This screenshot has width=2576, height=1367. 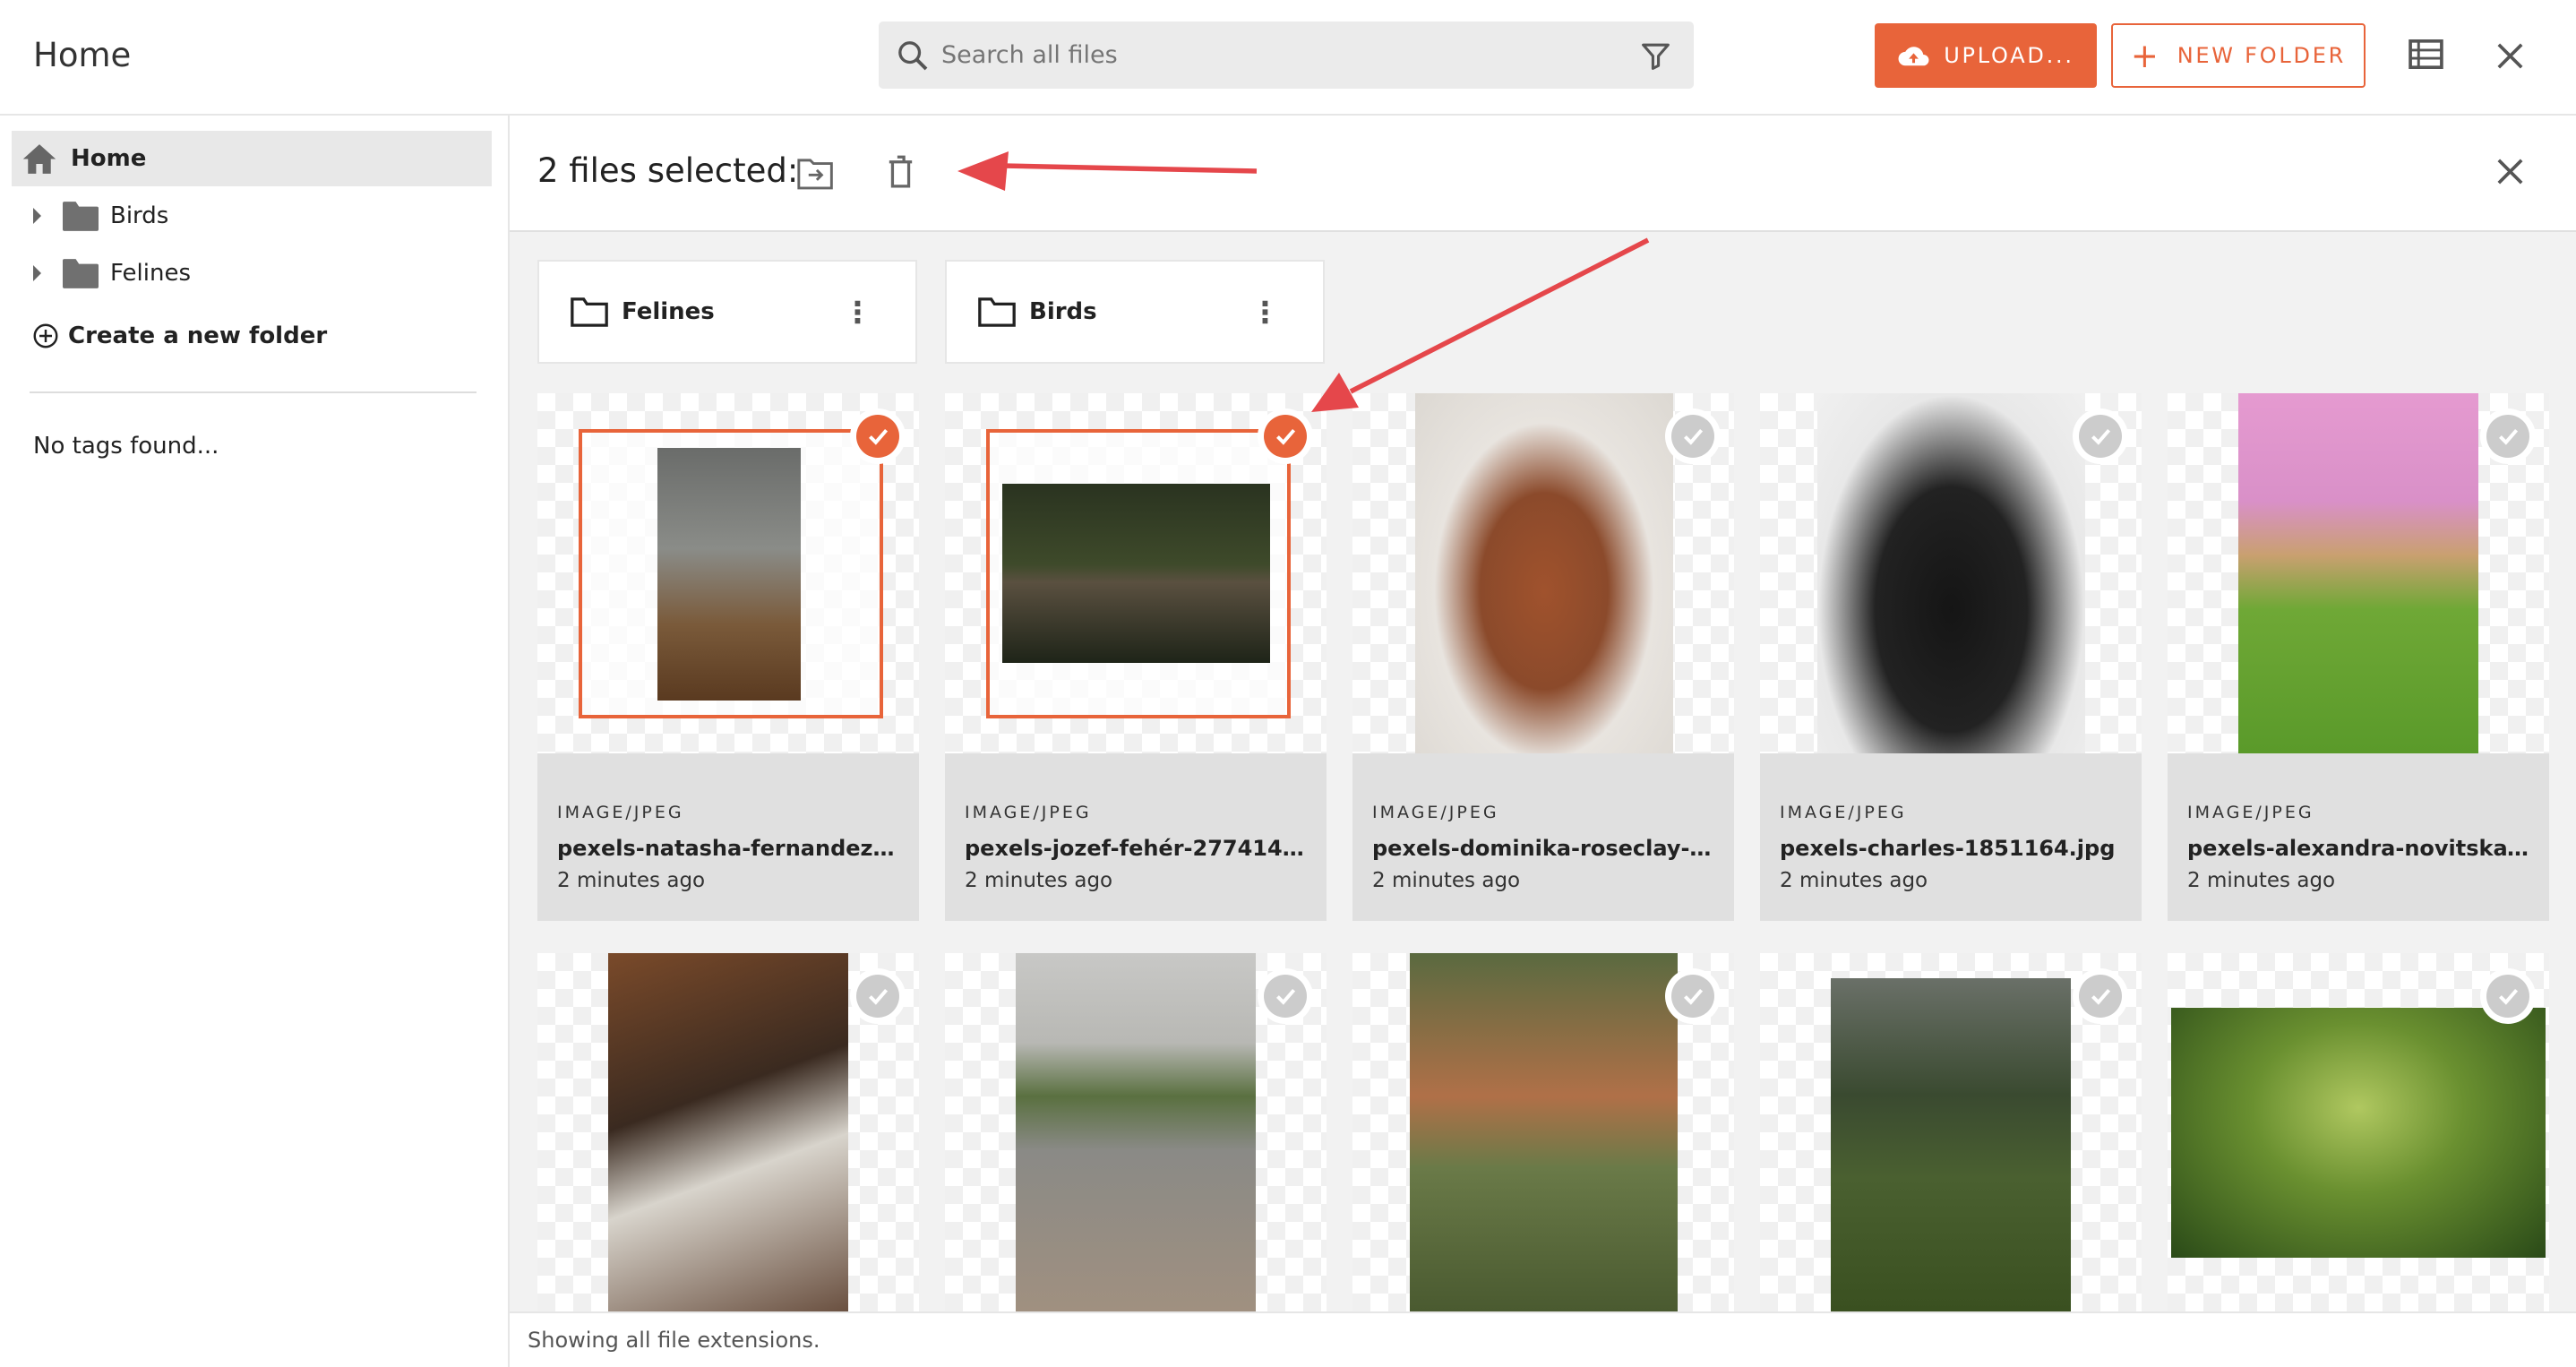 I want to click on new-folder-label: NEW FOLDER, so click(x=2262, y=55).